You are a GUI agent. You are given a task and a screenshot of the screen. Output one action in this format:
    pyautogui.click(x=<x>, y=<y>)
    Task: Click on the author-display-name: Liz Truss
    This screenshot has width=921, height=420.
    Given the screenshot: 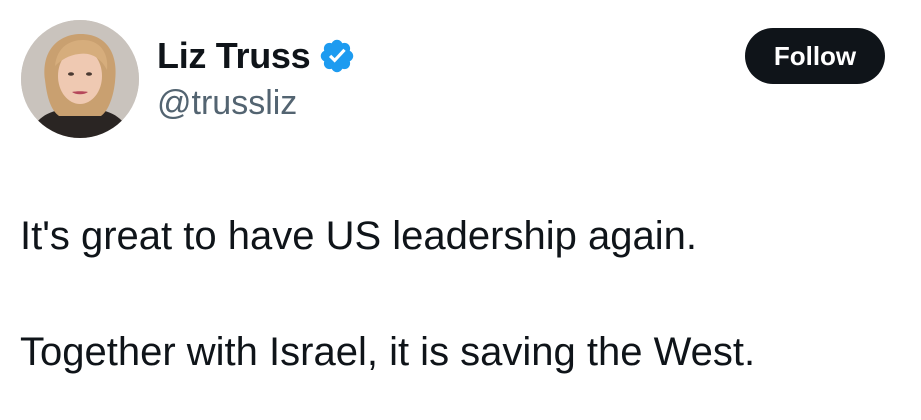 What is the action you would take?
    pyautogui.click(x=234, y=56)
    